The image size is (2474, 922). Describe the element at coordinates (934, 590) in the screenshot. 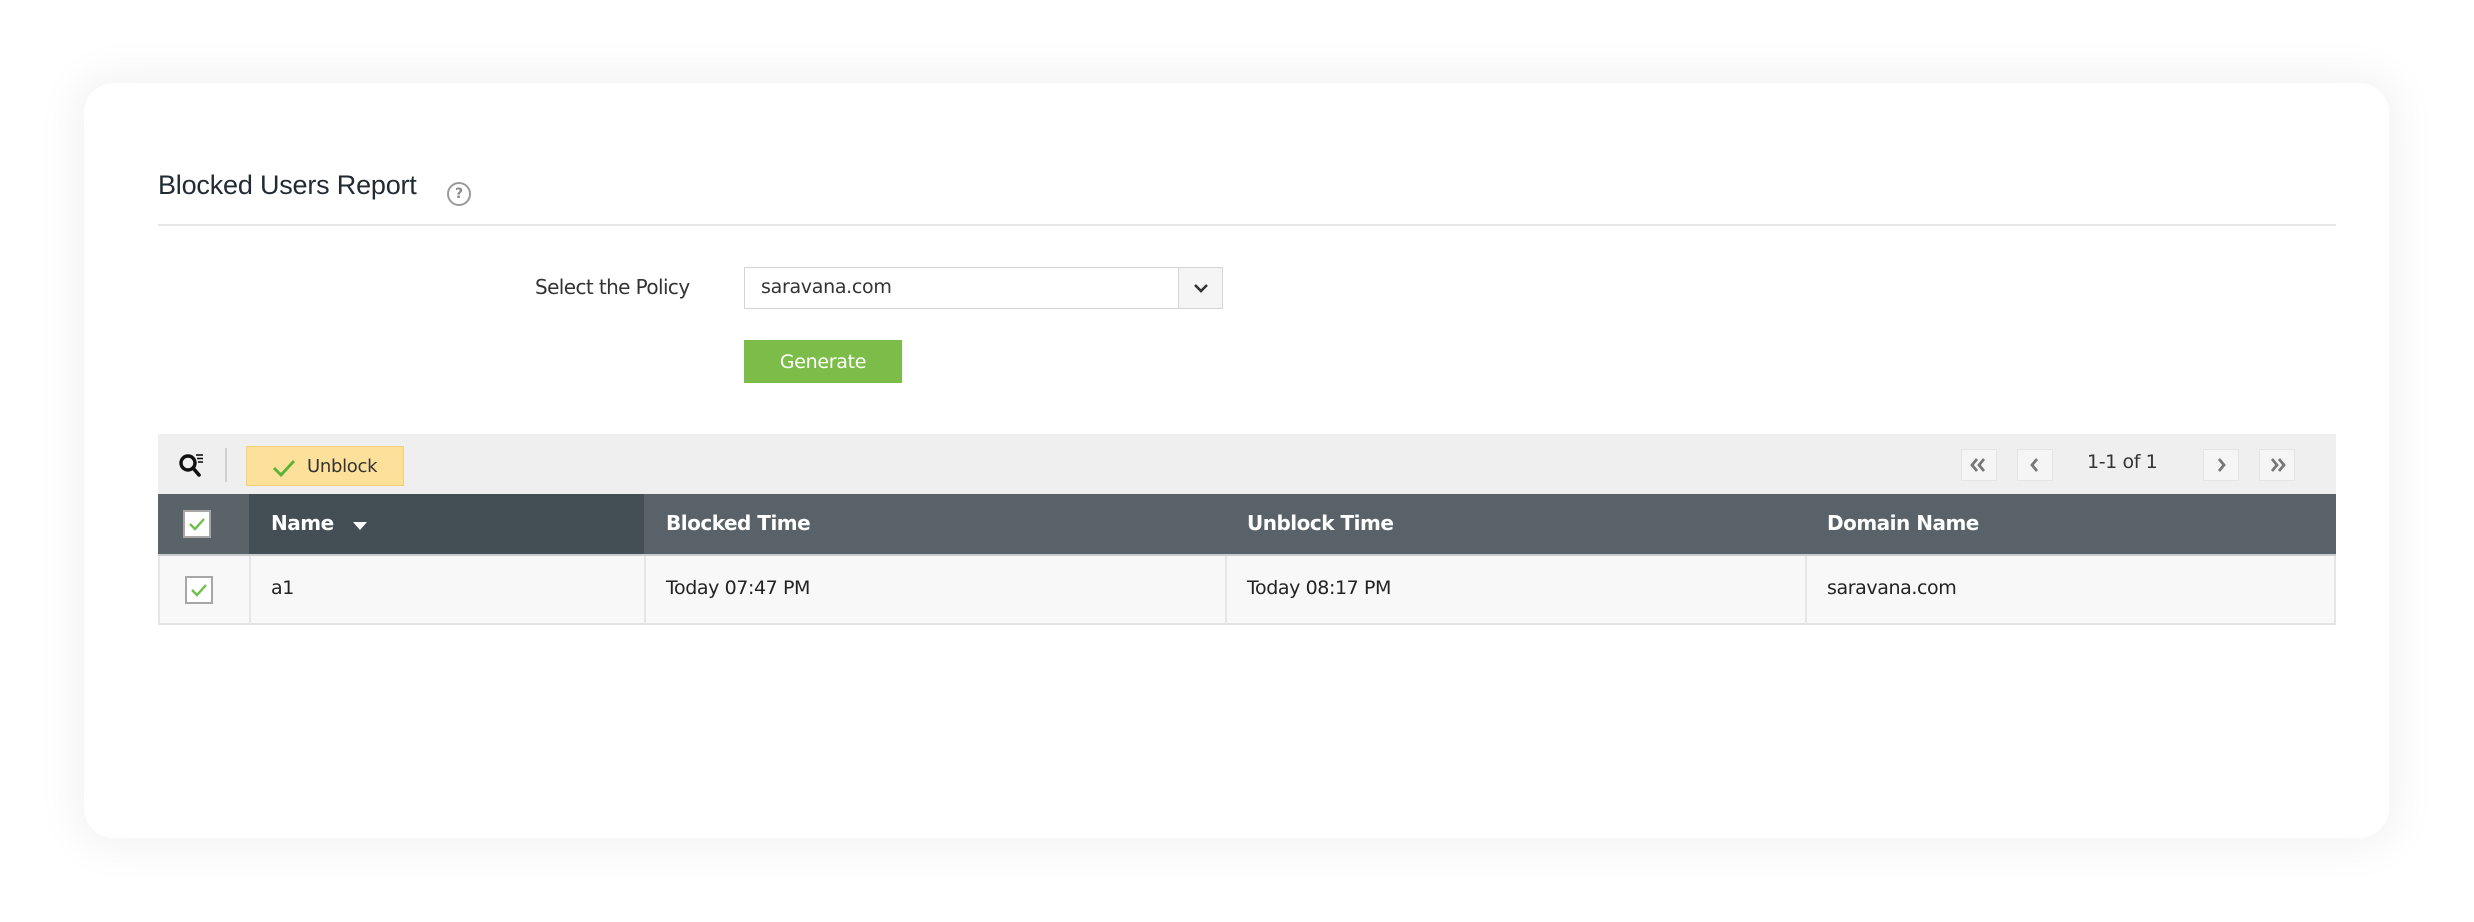

I see `cell-blocked-time: Today 07:47 PM` at that location.